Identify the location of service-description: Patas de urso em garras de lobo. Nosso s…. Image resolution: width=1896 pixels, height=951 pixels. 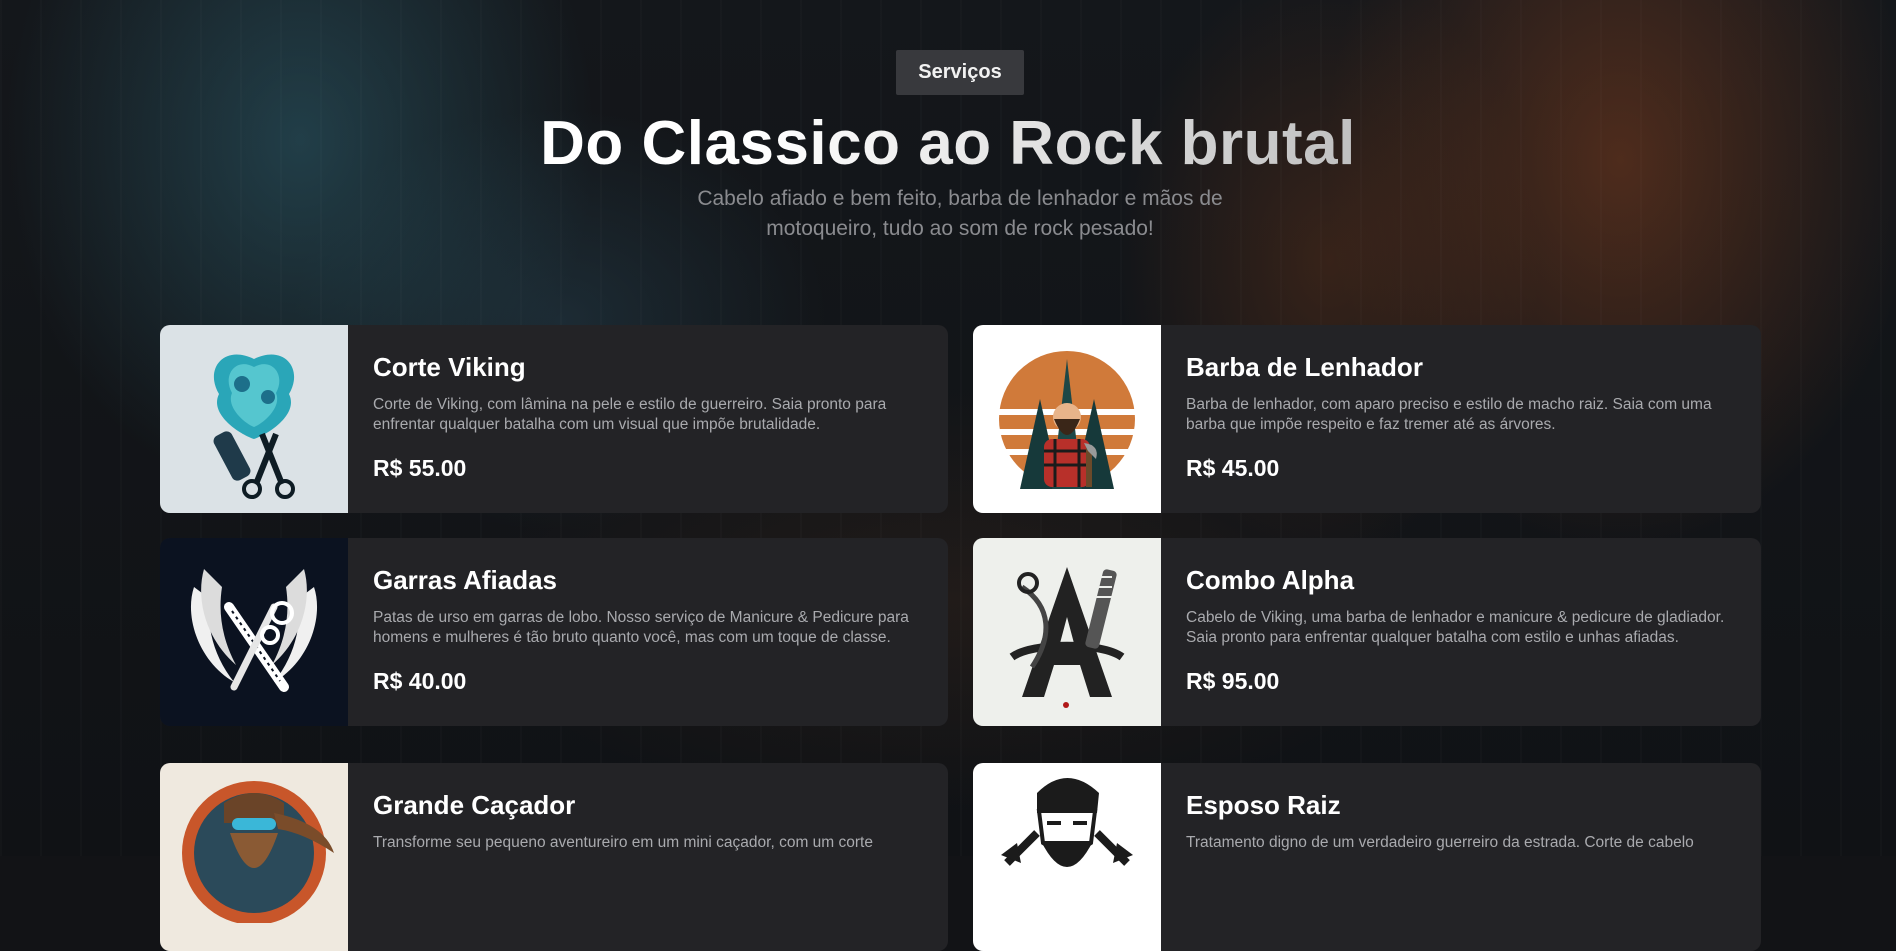
(641, 627).